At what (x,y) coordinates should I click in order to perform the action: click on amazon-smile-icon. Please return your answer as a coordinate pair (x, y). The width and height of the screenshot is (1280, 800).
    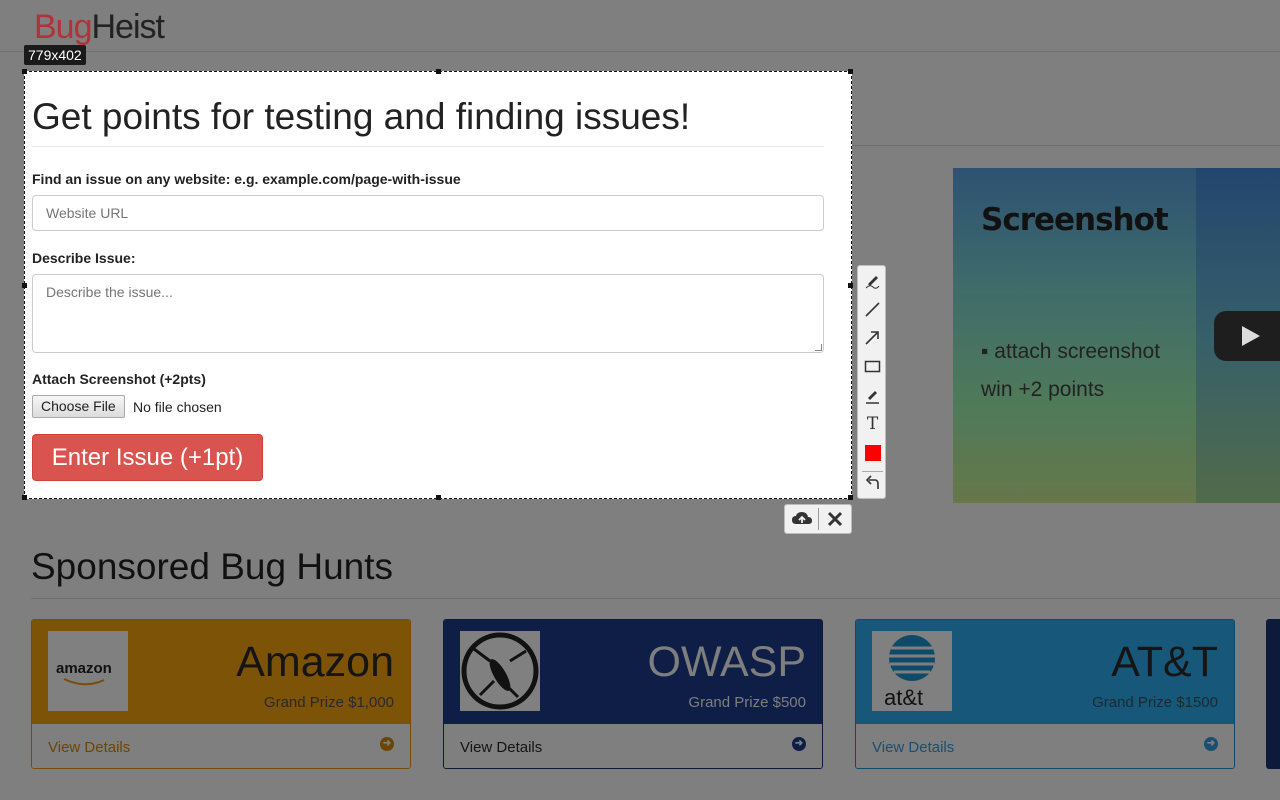
    Looking at the image, I should click on (84, 682).